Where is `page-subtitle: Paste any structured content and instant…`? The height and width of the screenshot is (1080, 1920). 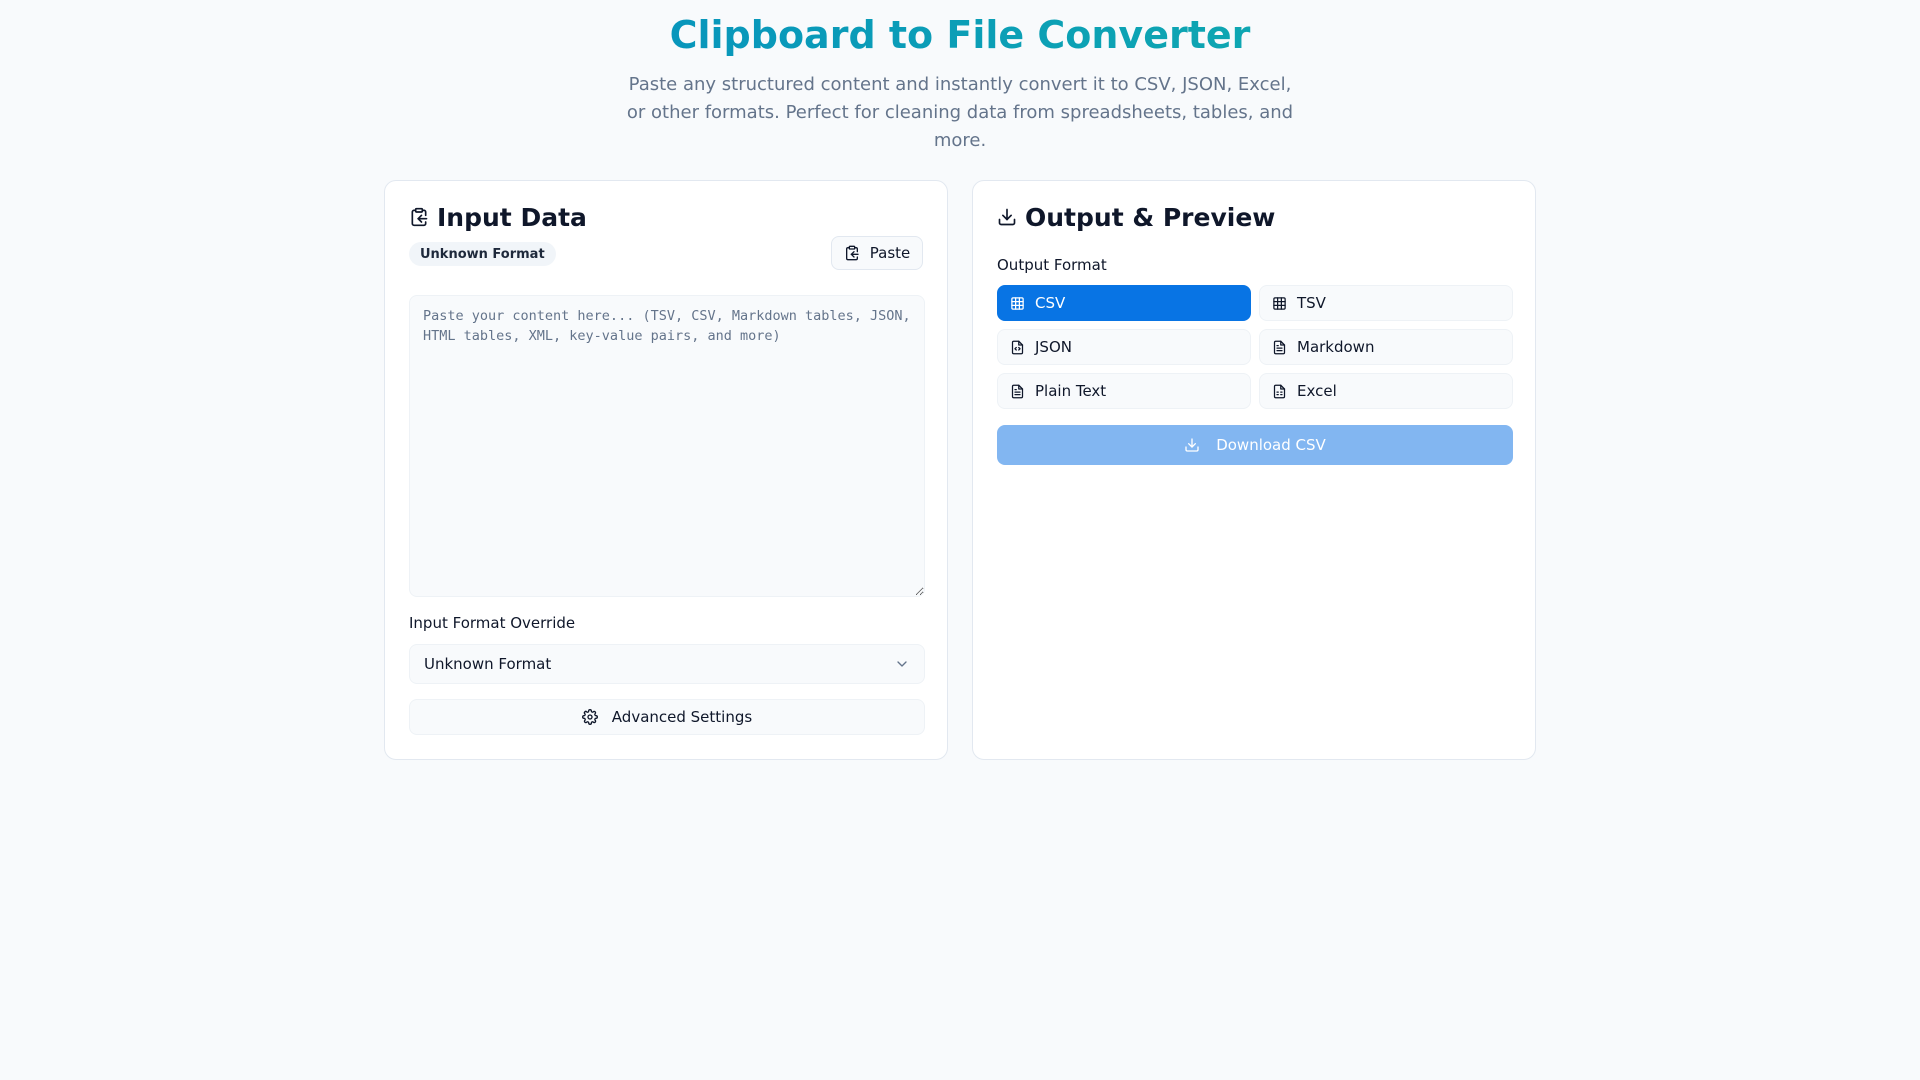 page-subtitle: Paste any structured content and instant… is located at coordinates (960, 112).